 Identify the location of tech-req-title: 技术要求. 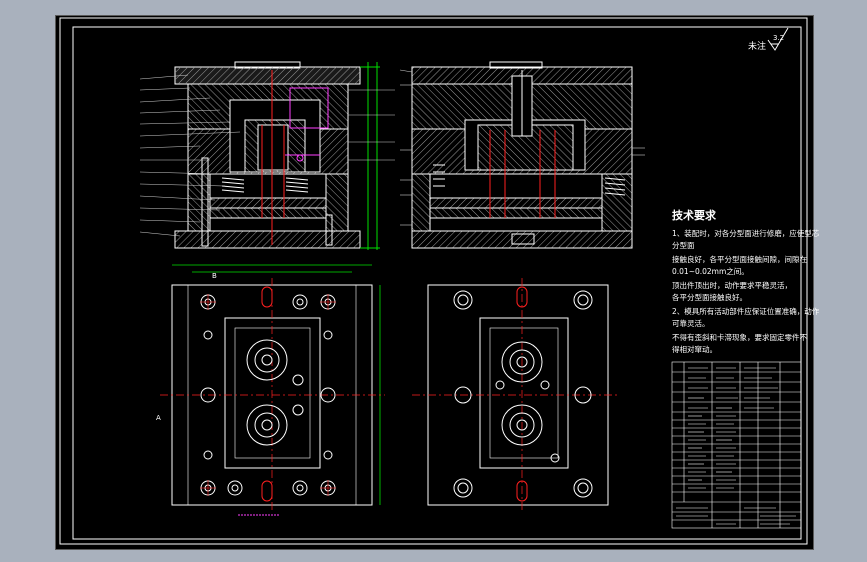
(694, 215).